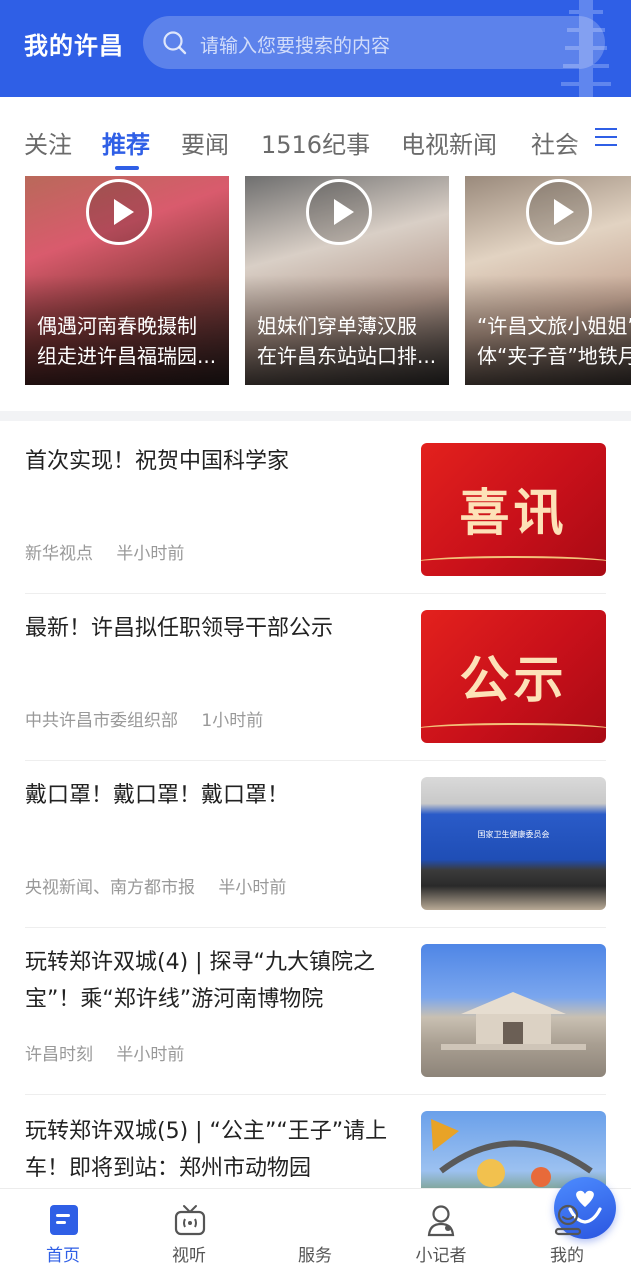  What do you see at coordinates (441, 1256) in the screenshot?
I see `nav-label: 小记者` at bounding box center [441, 1256].